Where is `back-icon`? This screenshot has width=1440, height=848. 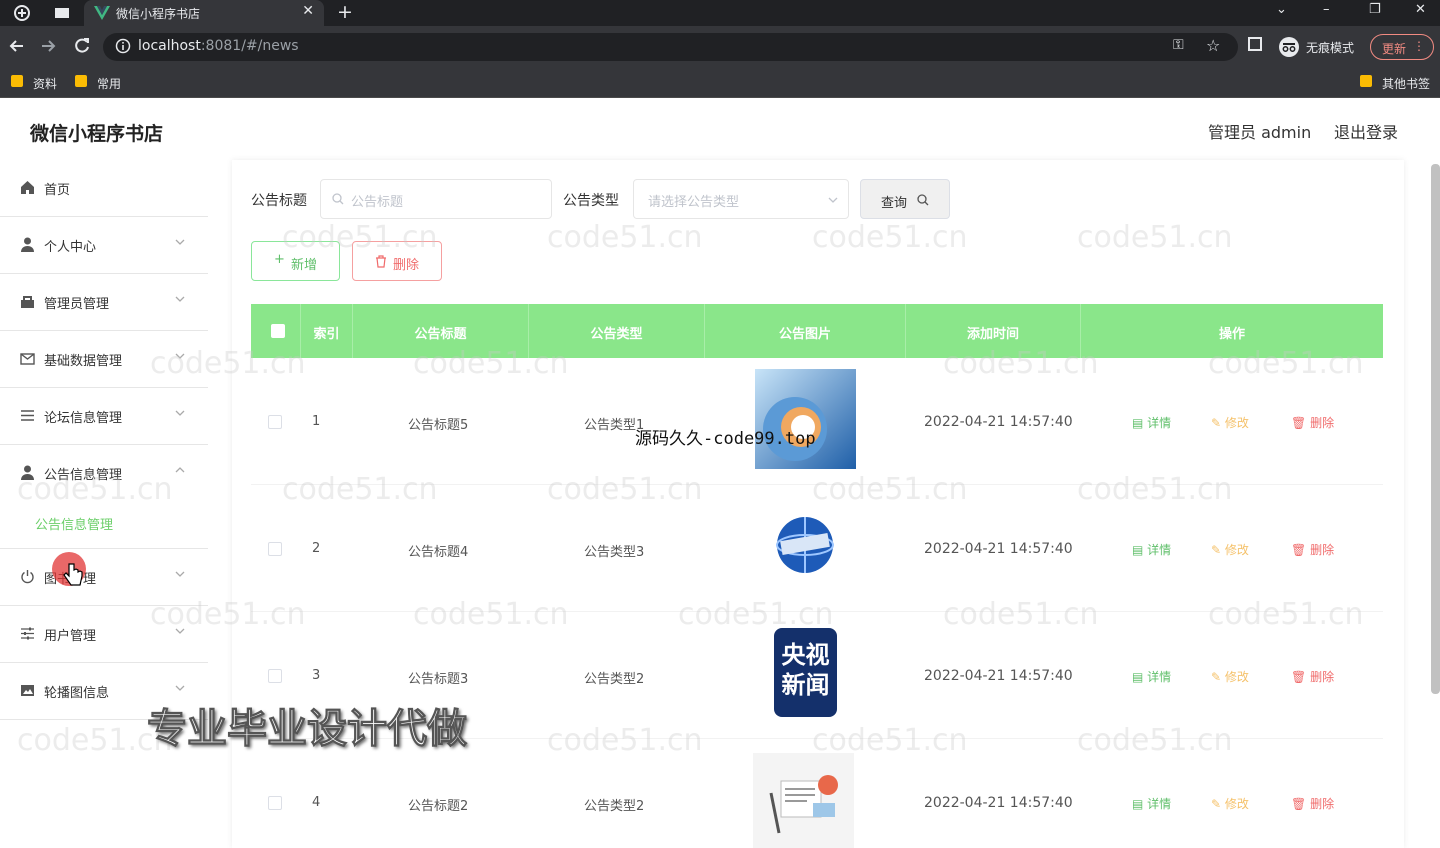
back-icon is located at coordinates (17, 46).